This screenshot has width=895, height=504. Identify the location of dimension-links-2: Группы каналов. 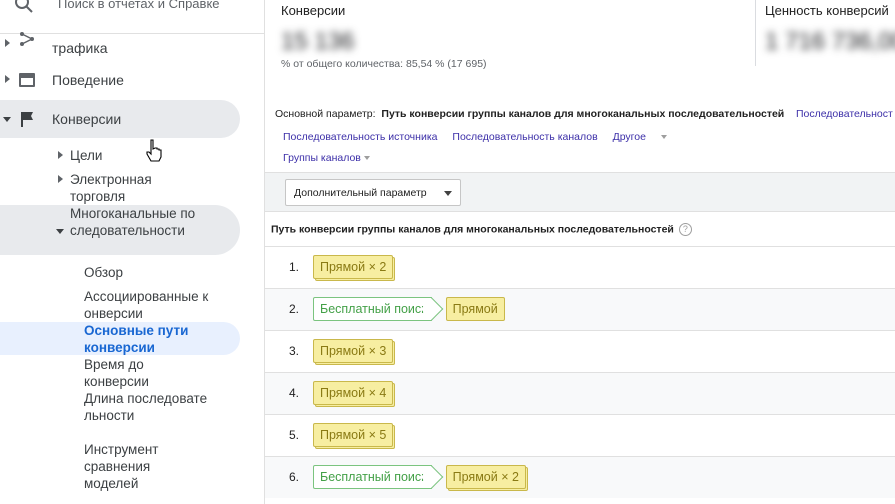
(326, 158).